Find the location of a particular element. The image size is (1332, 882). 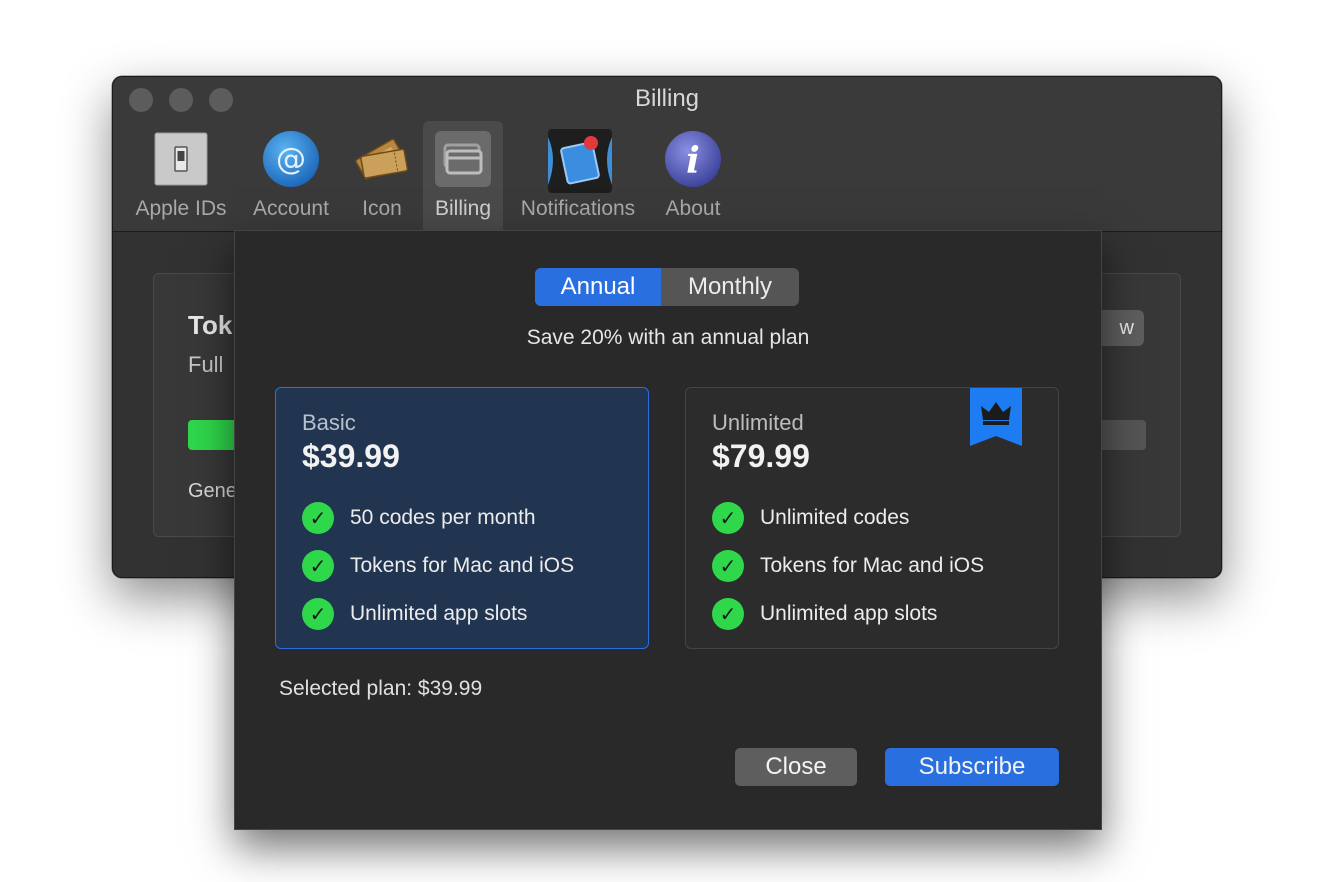

toolbar-item-icon: Icon is located at coordinates (382, 176).